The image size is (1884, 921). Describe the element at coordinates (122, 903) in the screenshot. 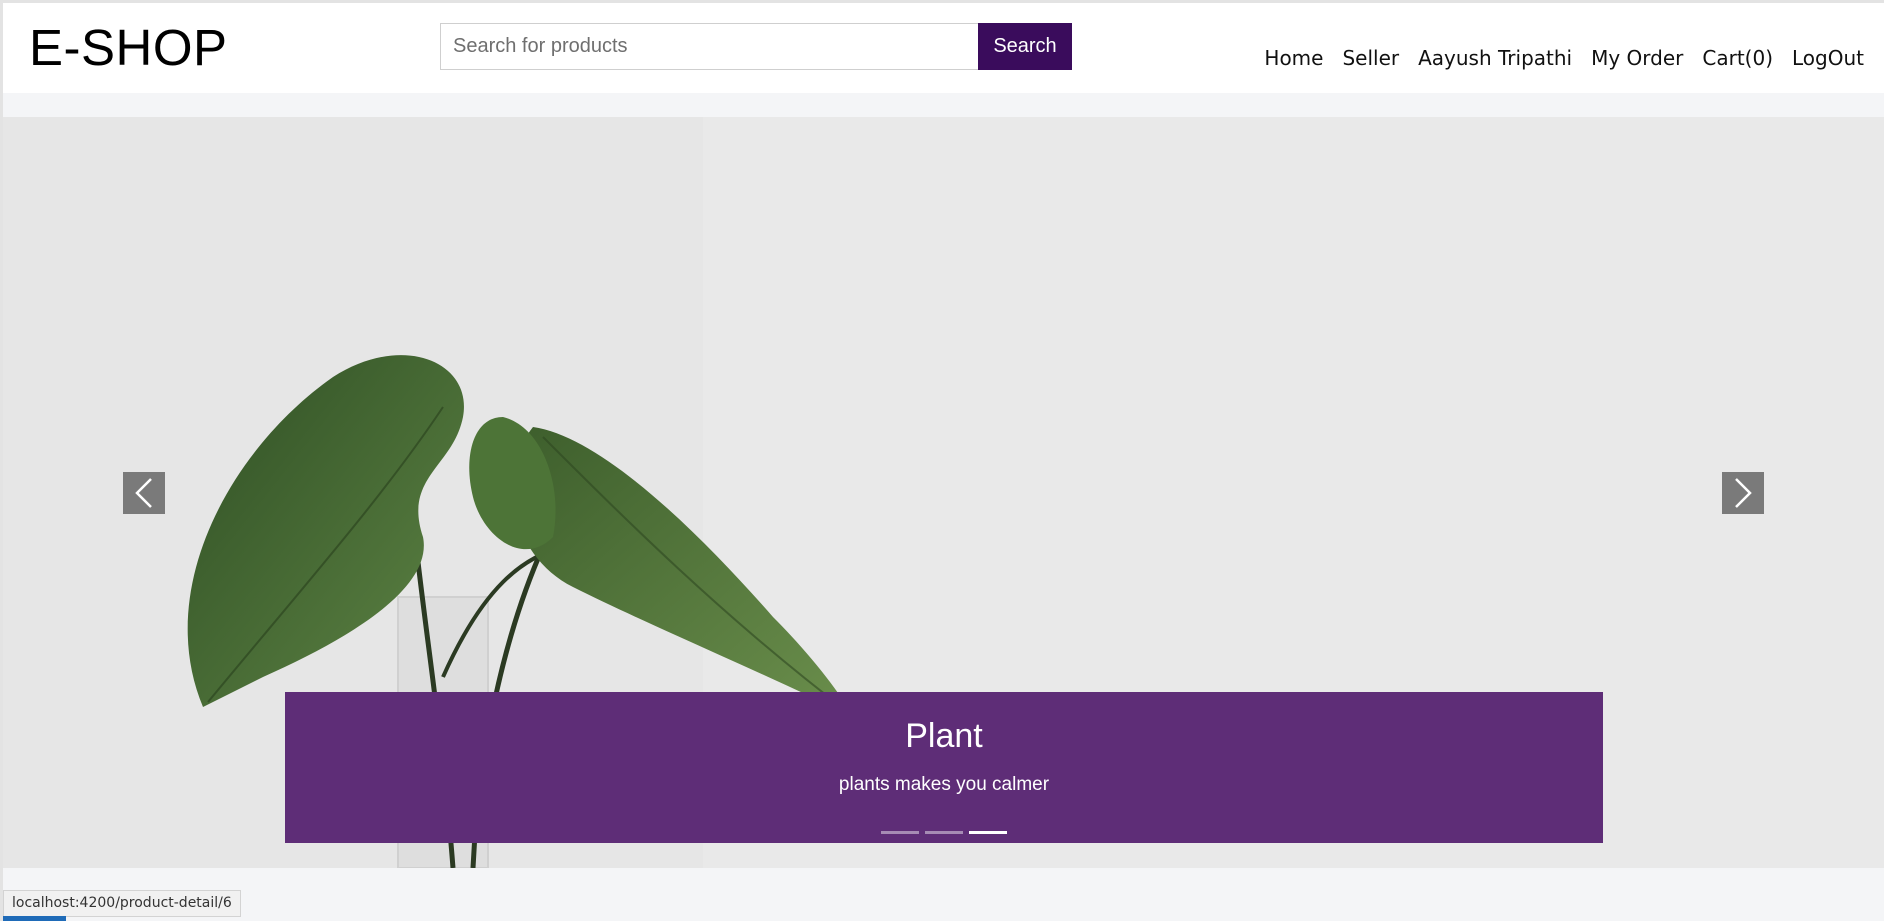

I see `link-status-bar: localhost:4200/product-detail/6` at that location.